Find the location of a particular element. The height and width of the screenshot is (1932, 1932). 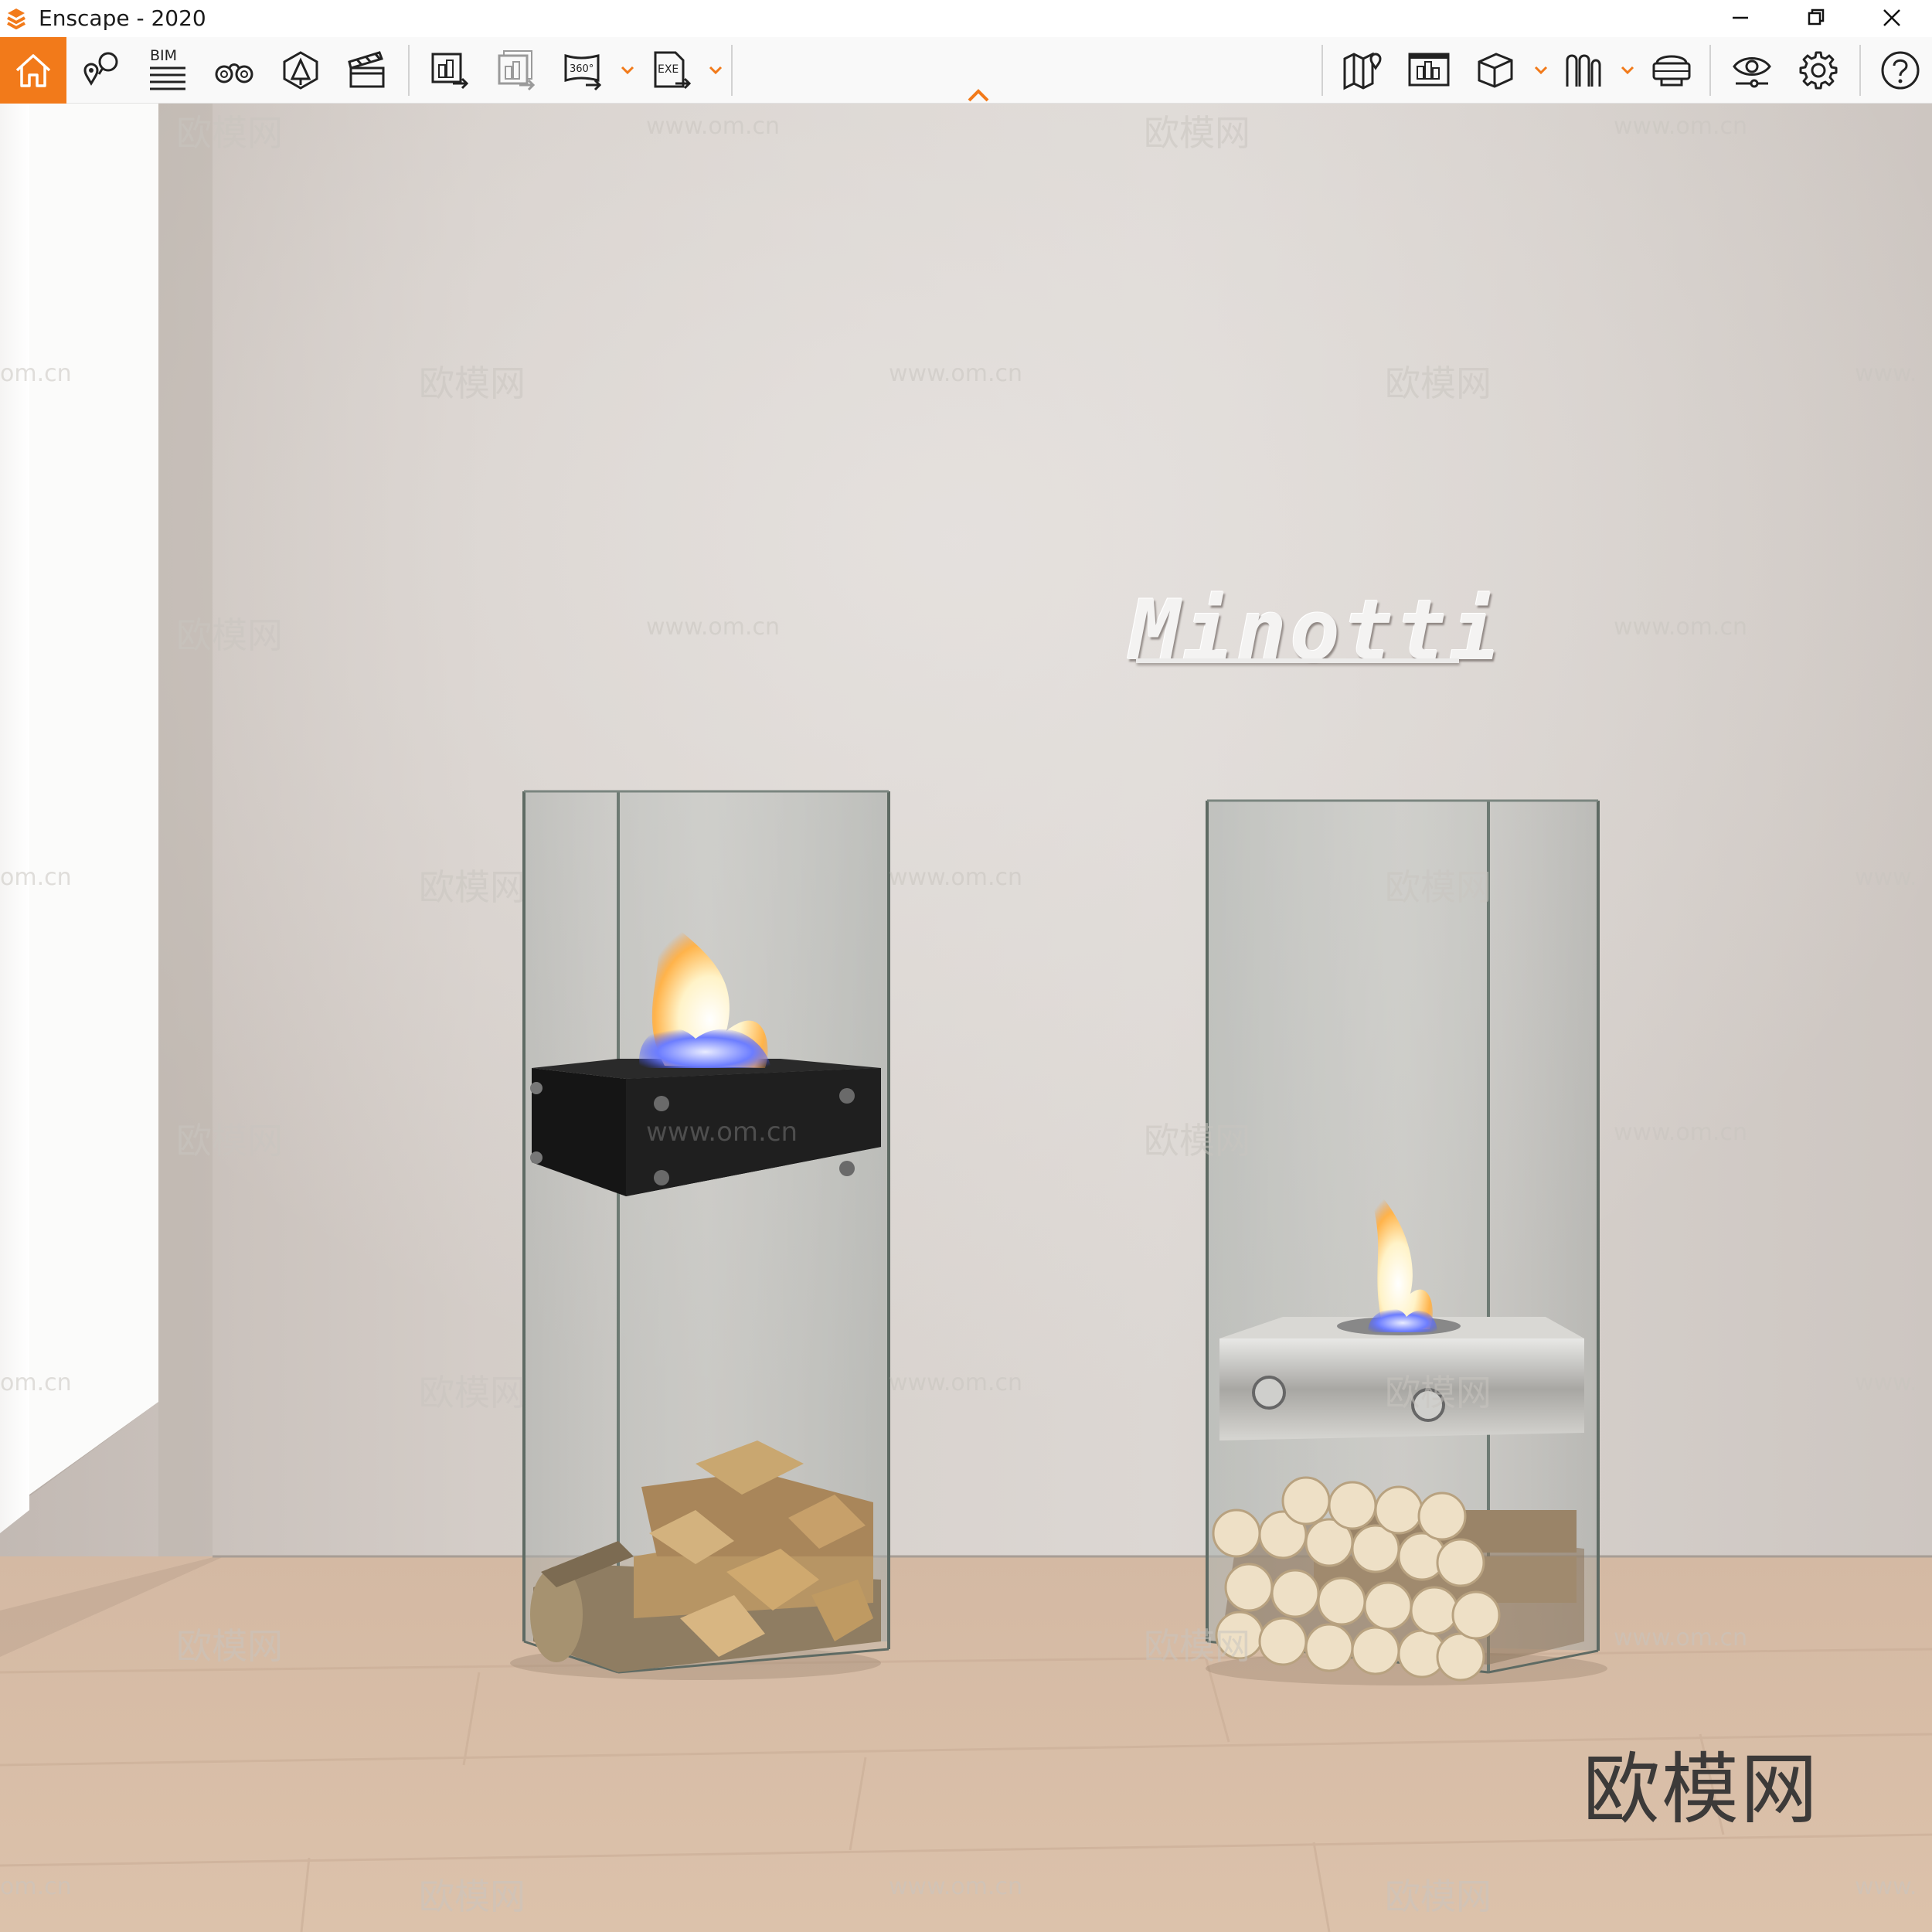

panorama-360-icon: 360° is located at coordinates (583, 73).